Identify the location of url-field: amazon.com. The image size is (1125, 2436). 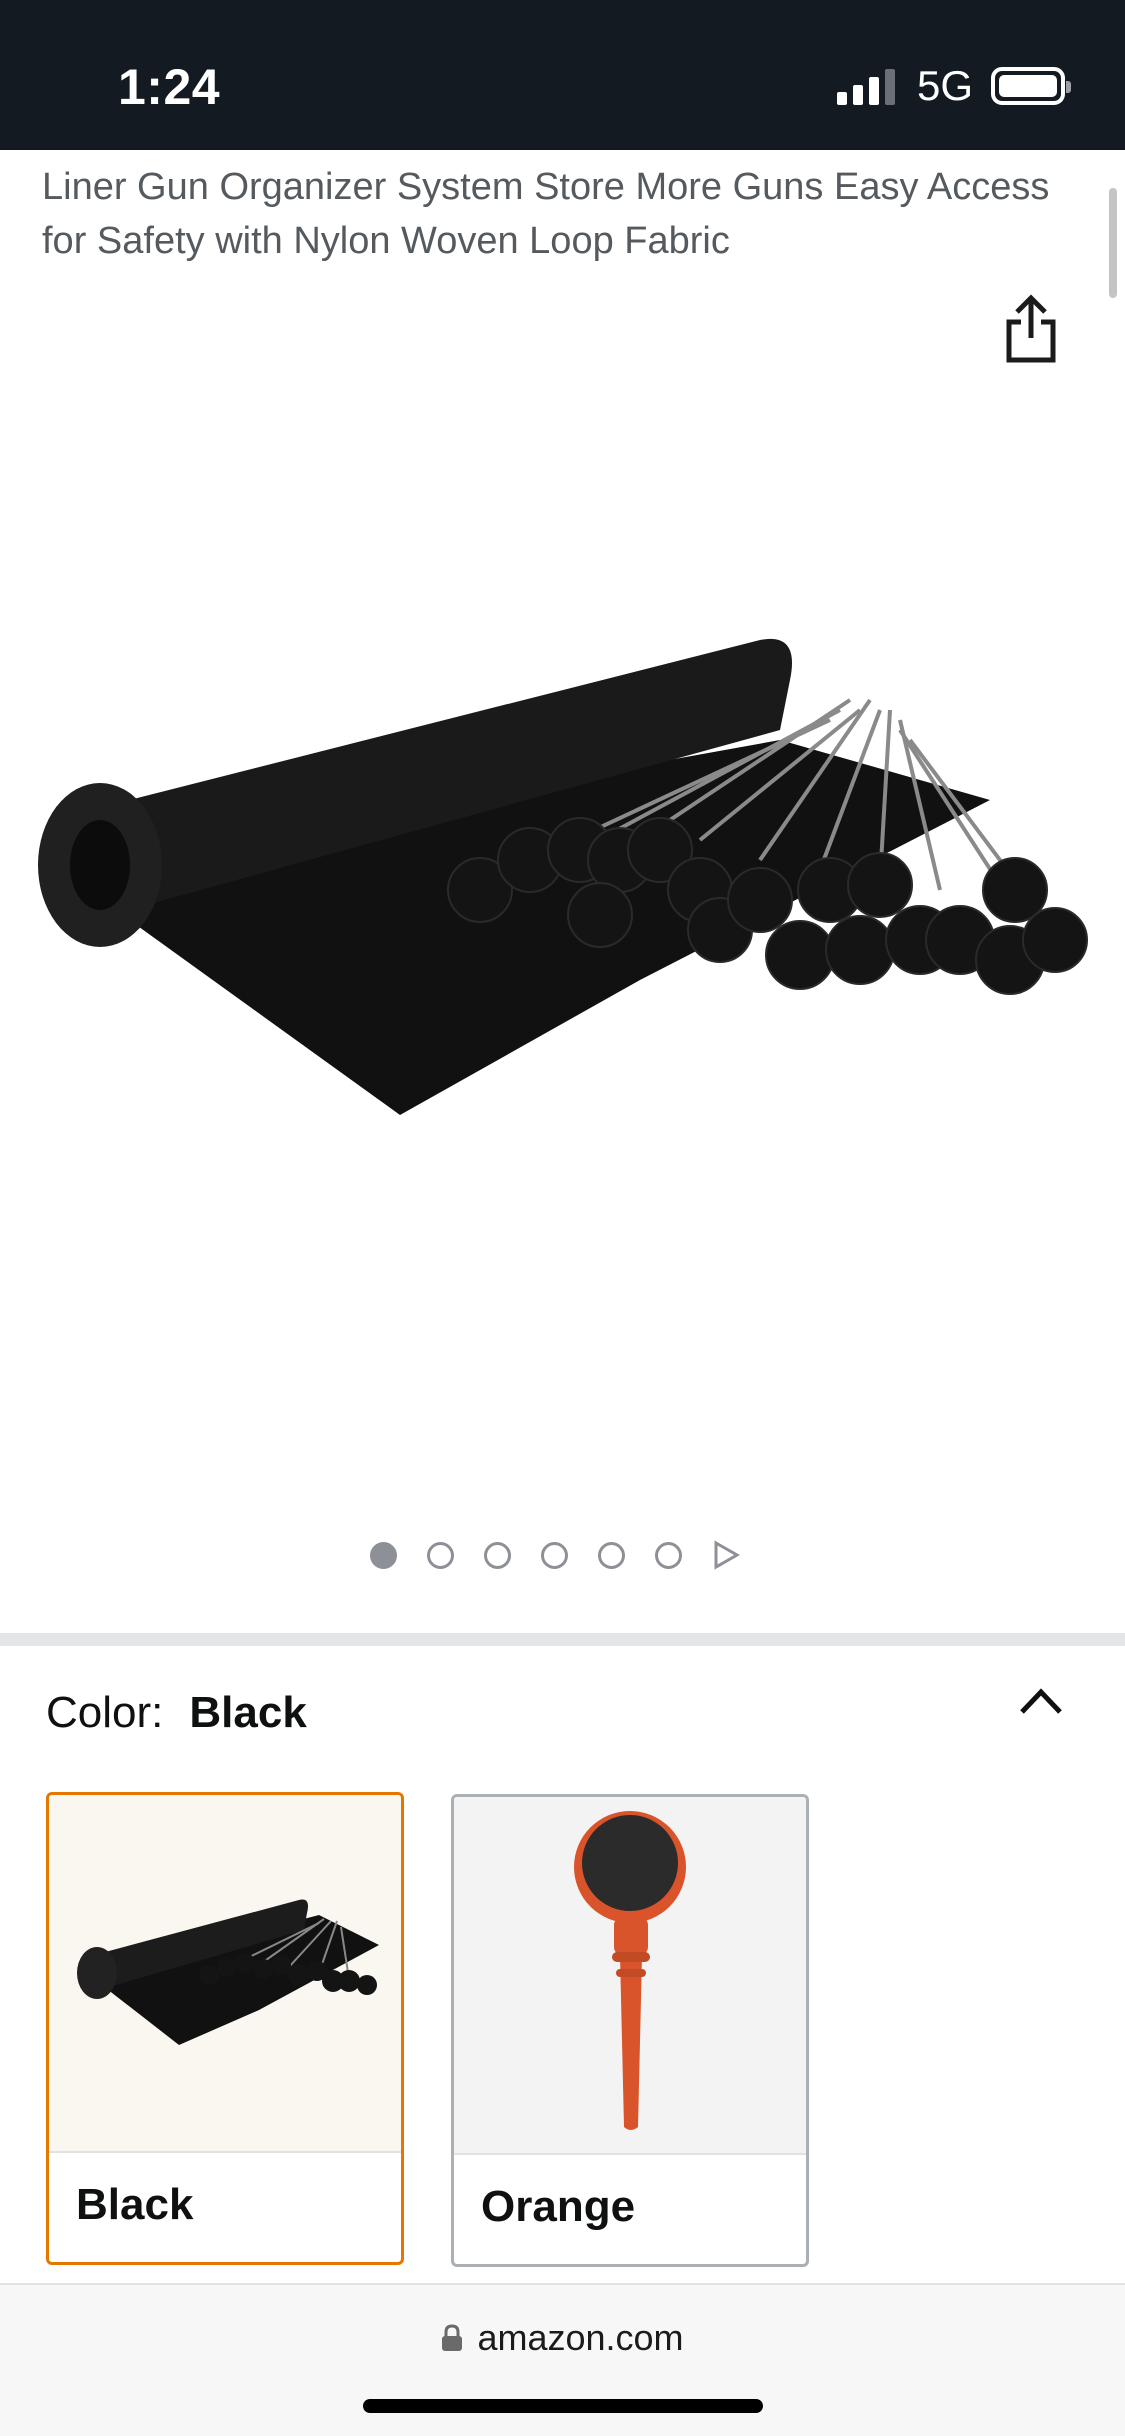
(562, 2338).